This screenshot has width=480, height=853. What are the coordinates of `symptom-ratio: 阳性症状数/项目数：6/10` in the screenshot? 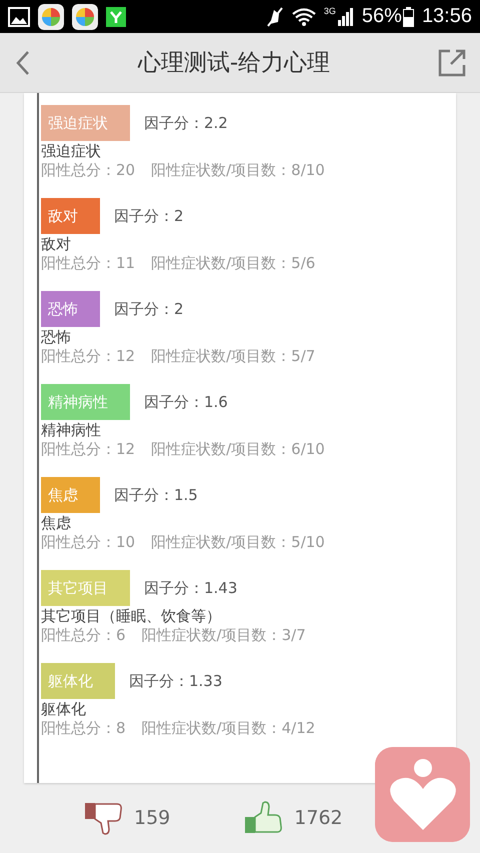 It's located at (238, 449).